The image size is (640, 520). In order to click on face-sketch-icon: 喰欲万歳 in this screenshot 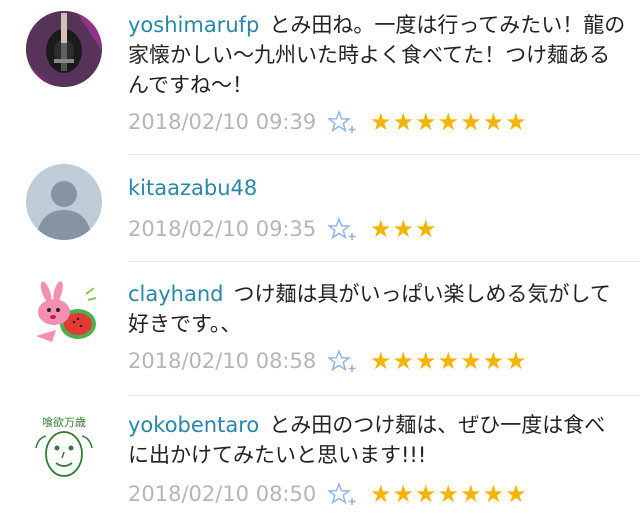, I will do `click(64, 446)`.